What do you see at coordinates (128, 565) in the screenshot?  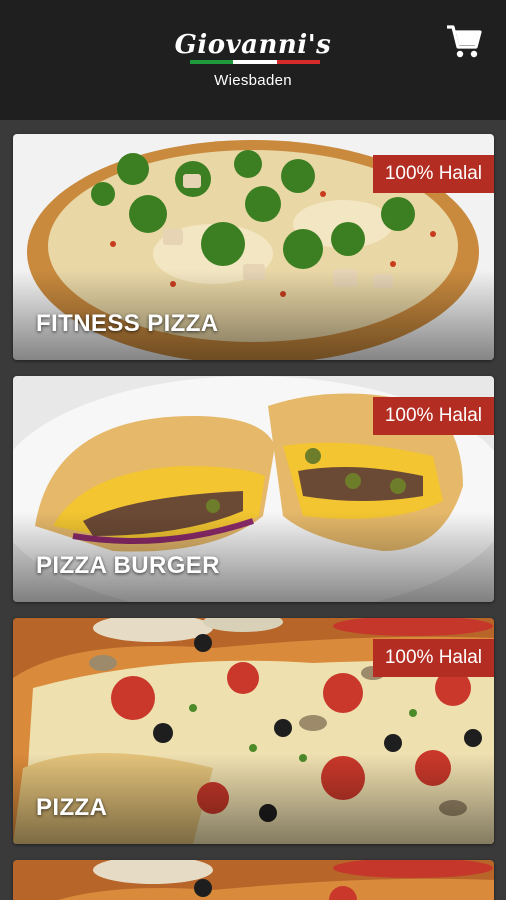 I see `category-title: PIZZA BURGER` at bounding box center [128, 565].